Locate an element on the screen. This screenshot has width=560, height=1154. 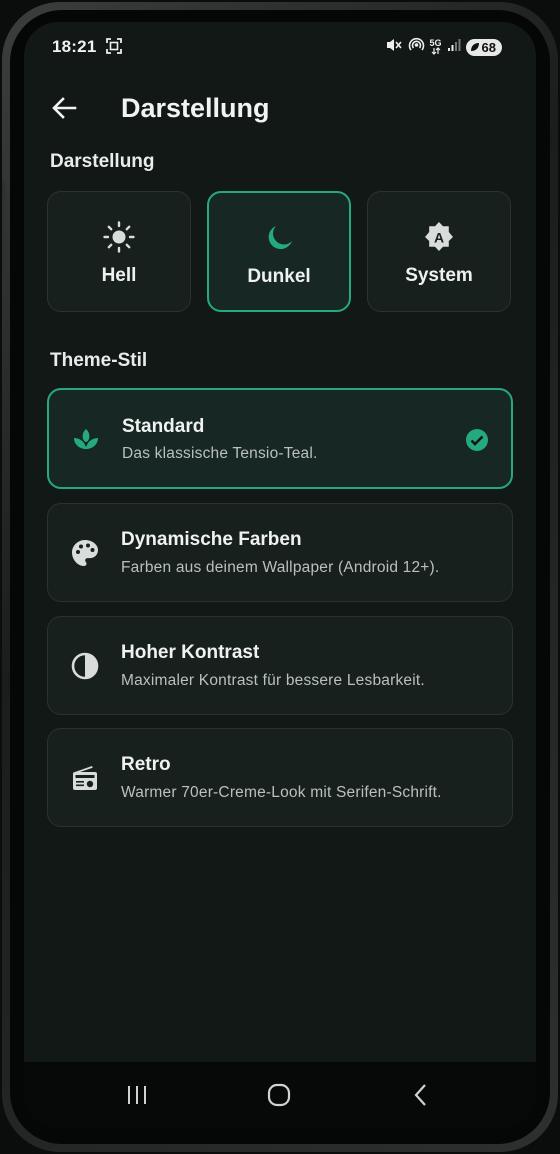
system-nav-bar is located at coordinates (280, 1095).